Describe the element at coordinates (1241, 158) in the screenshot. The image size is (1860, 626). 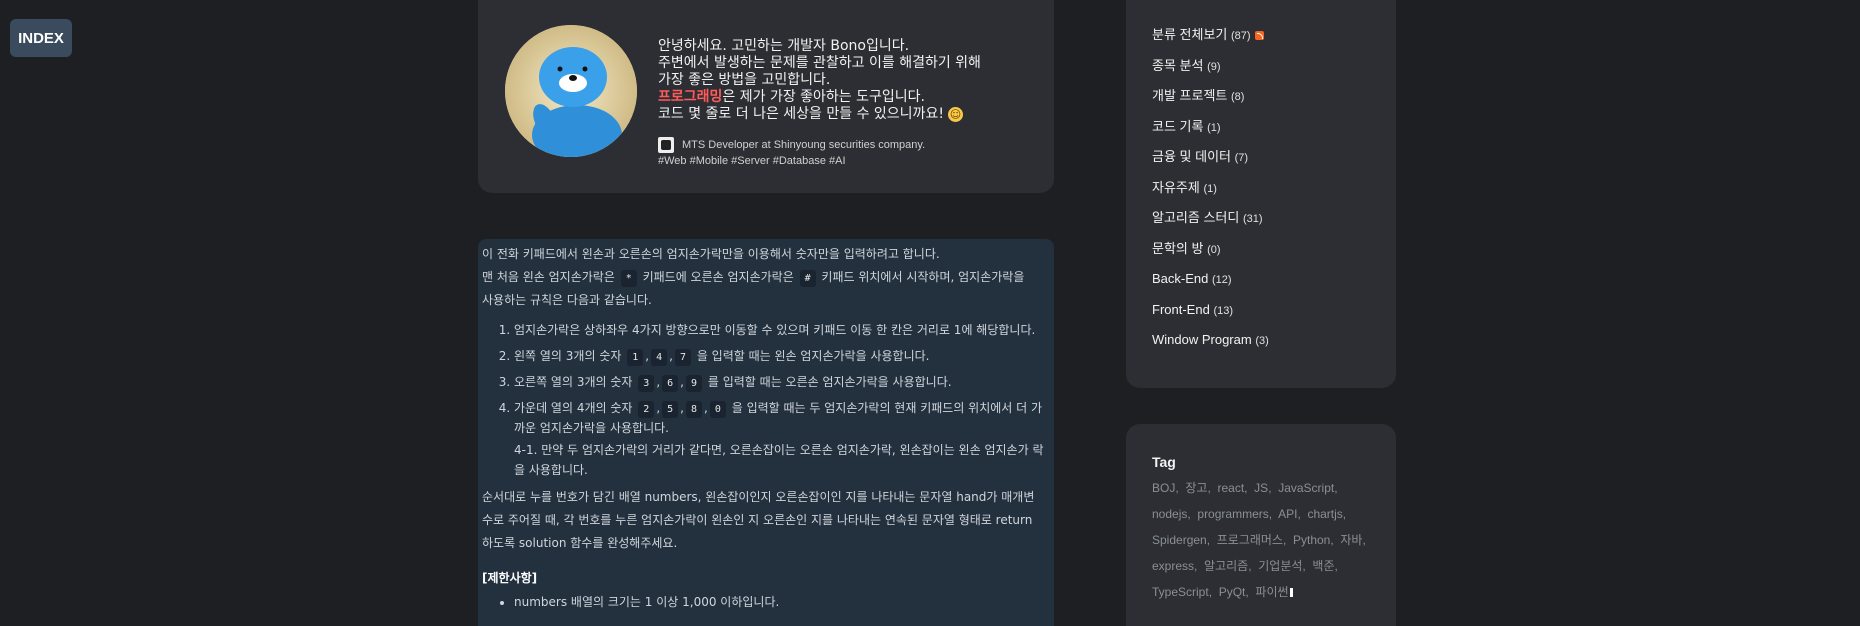
I see `category-count: (7)` at that location.